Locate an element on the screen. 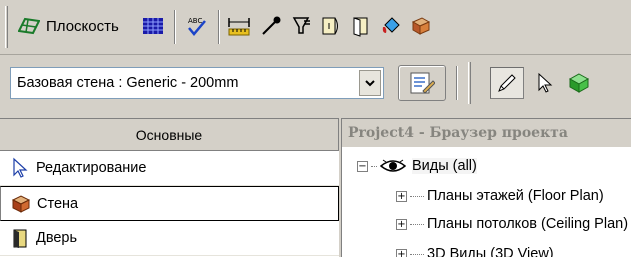  plane-icon is located at coordinates (29, 26).